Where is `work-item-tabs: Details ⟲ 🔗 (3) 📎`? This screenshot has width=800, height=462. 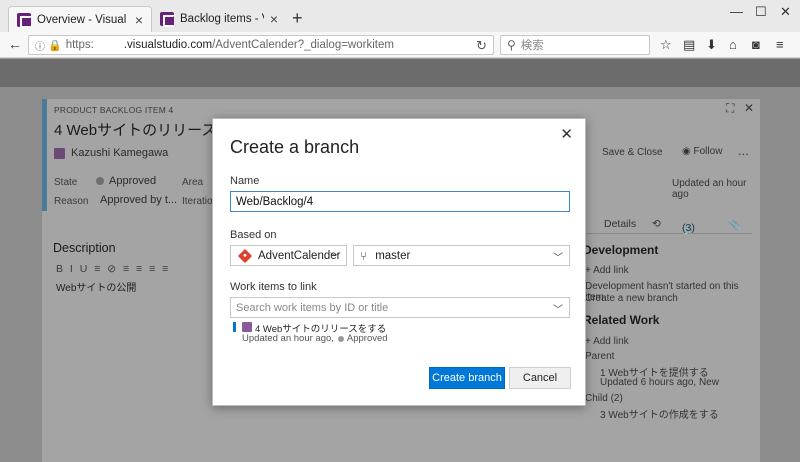
work-item-tabs: Details ⟲ 🔗 (3) 📎 is located at coordinates (667, 224).